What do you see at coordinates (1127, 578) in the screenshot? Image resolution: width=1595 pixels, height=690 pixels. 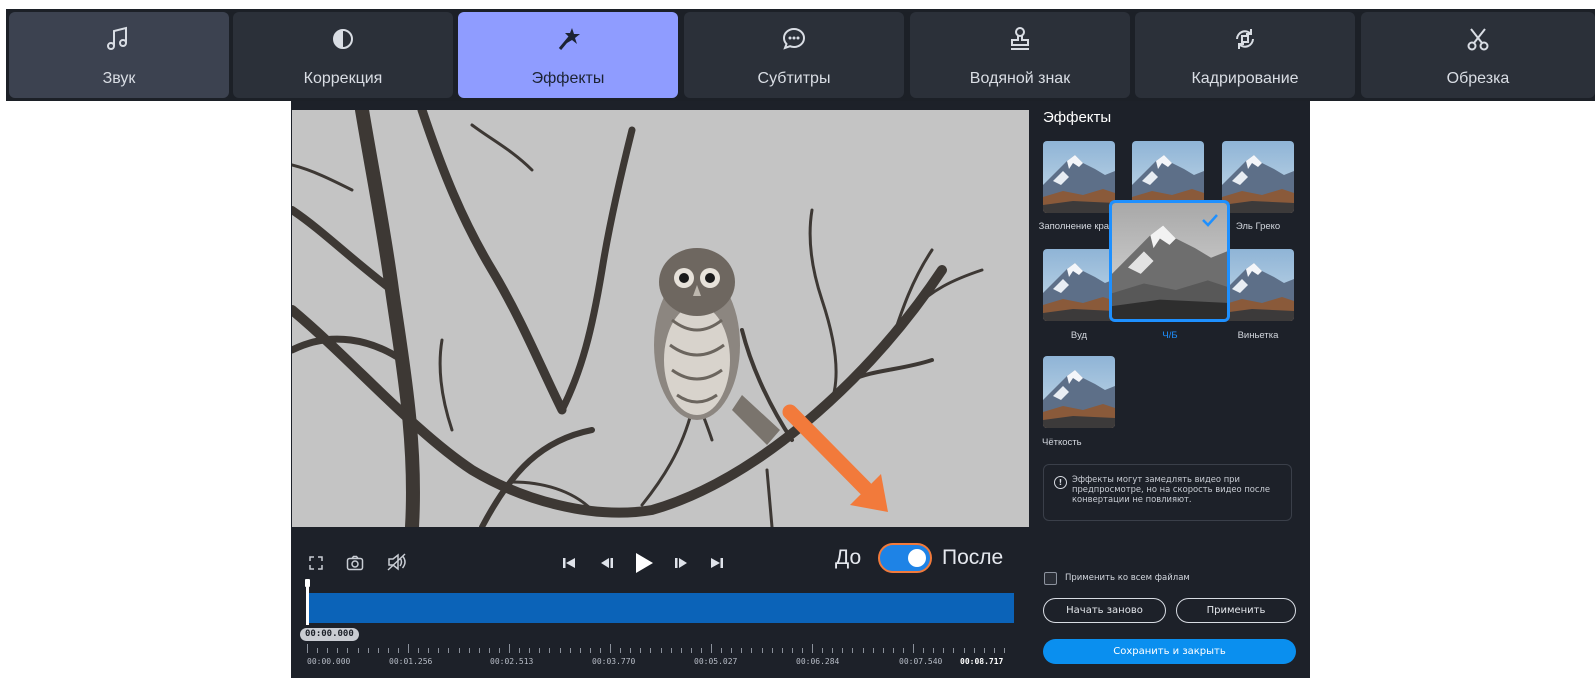 I see `apply-to-all-label: Применить ко всем файлам` at bounding box center [1127, 578].